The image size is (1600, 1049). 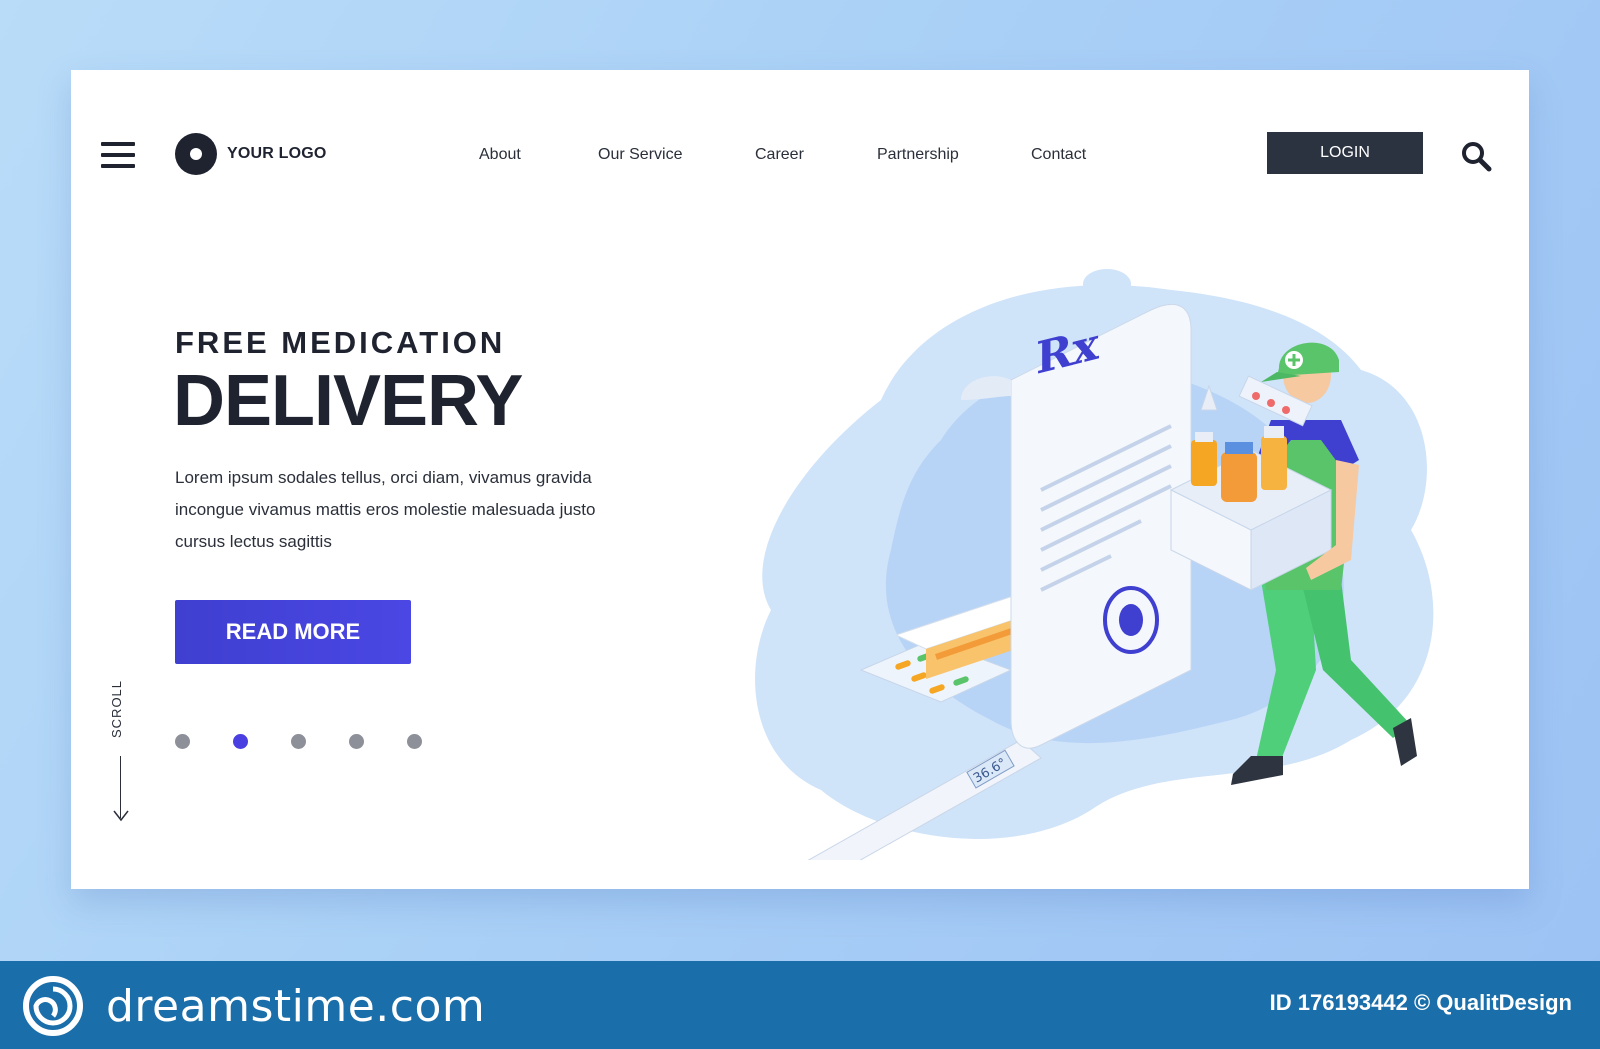 What do you see at coordinates (116, 708) in the screenshot?
I see `scroll-label: SCROLL` at bounding box center [116, 708].